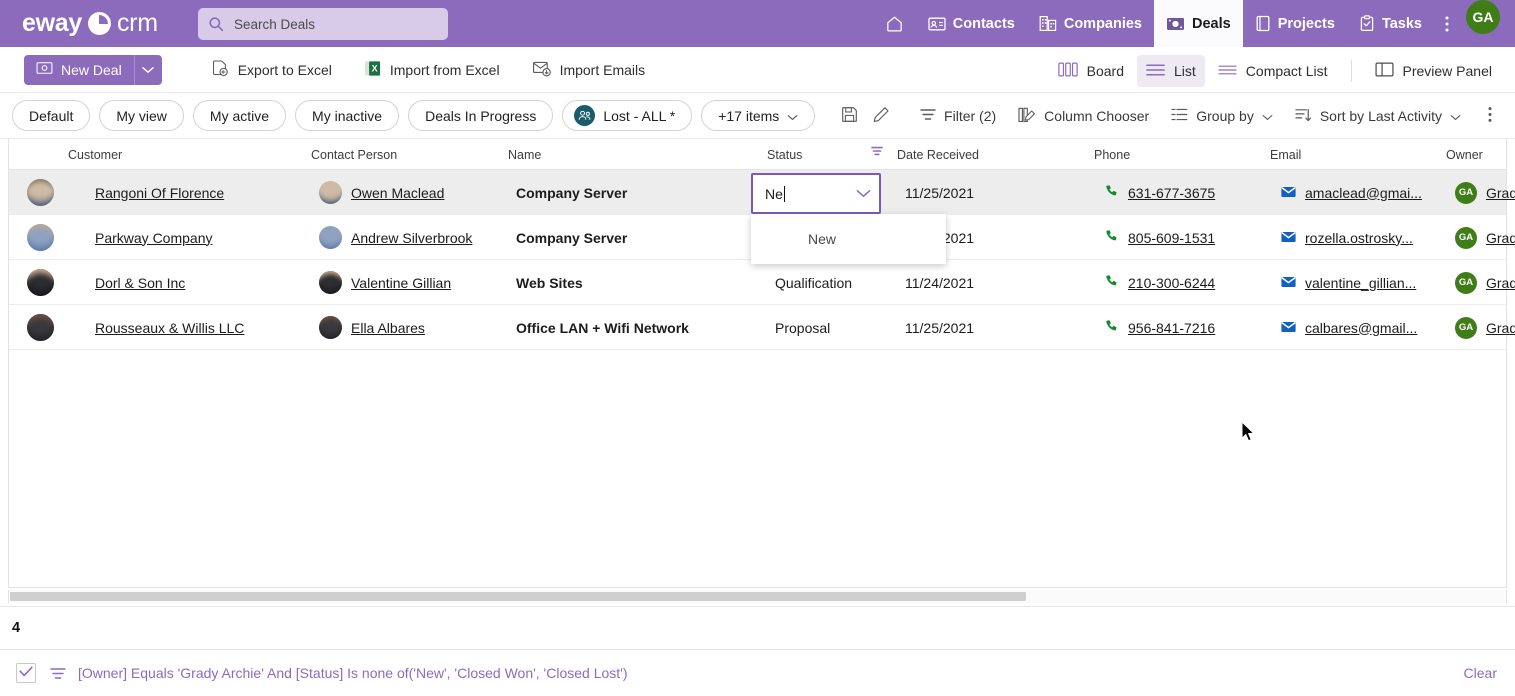 This screenshot has height=696, width=1515. I want to click on new-deal-dropdown-button, so click(147, 69).